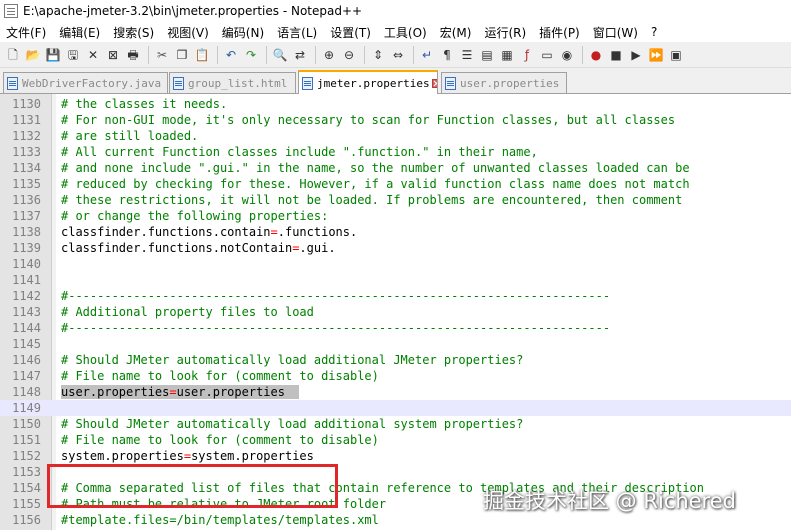  Describe the element at coordinates (26, 152) in the screenshot. I see `line-number: 1133` at that location.